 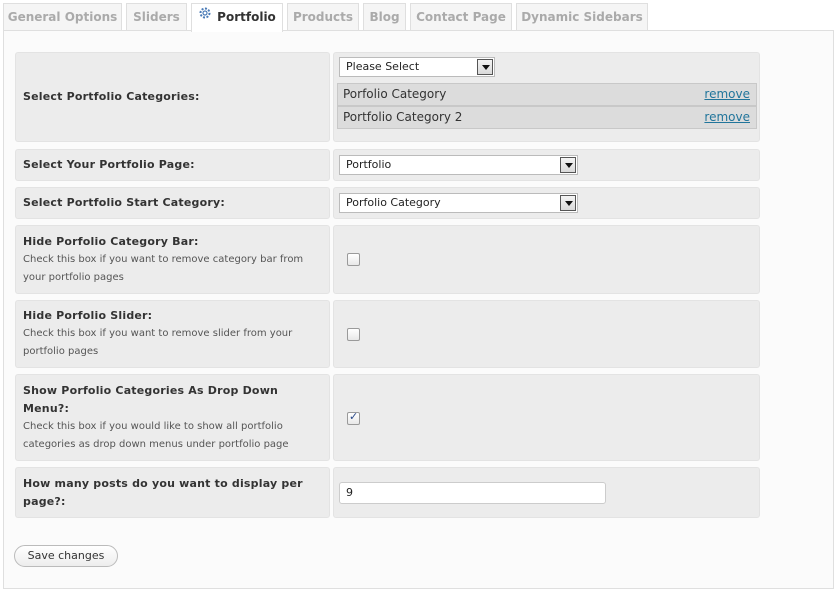 I want to click on tab-dynamic-sidebars: Dynamic Sidebars, so click(x=582, y=16).